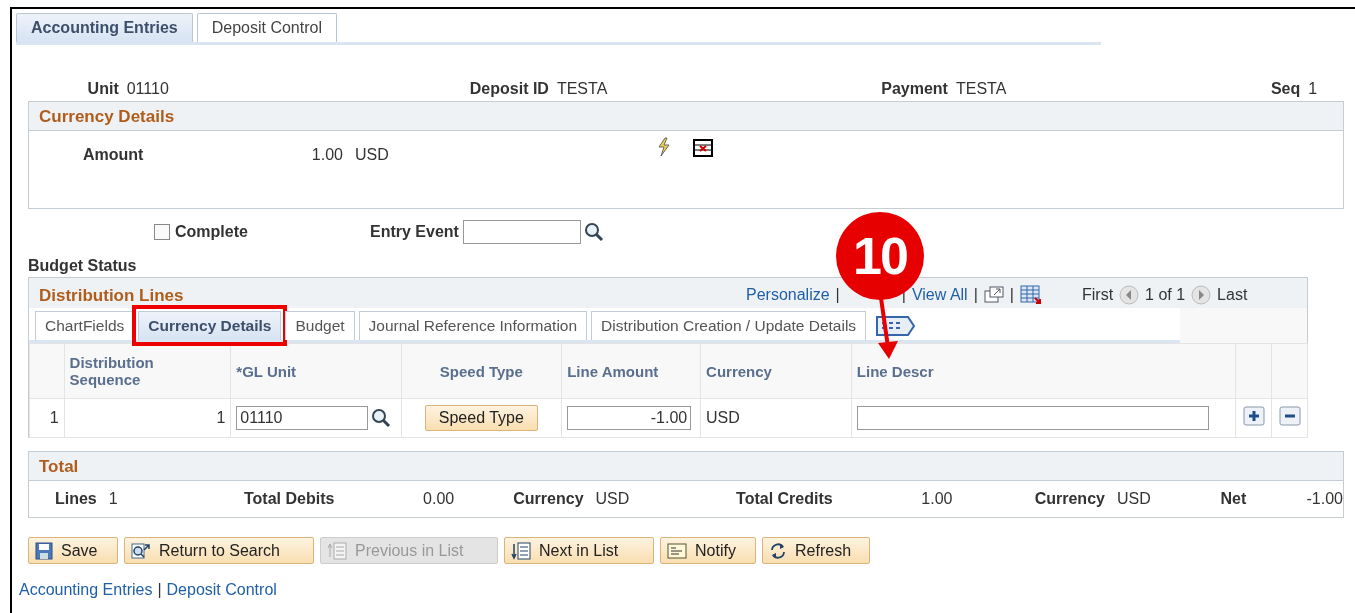  I want to click on column-header: Currency, so click(776, 371).